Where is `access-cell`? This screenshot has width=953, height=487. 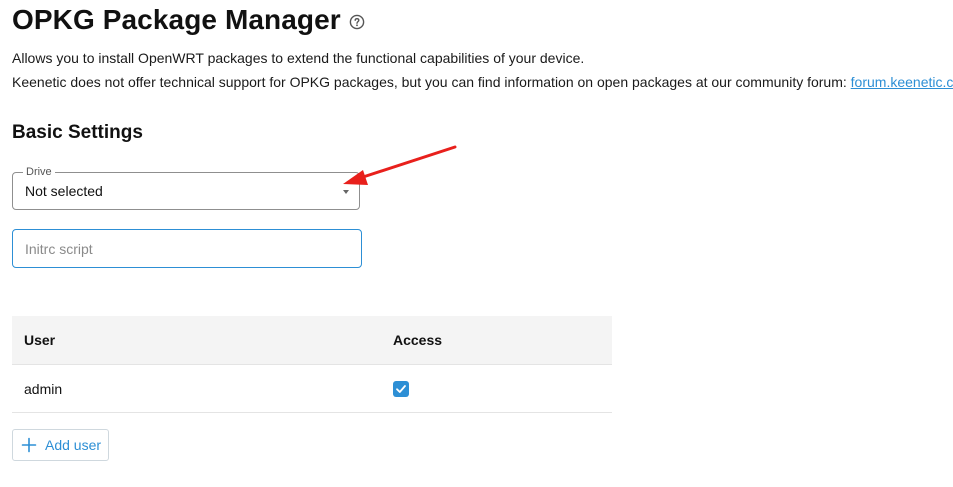 access-cell is located at coordinates (502, 388).